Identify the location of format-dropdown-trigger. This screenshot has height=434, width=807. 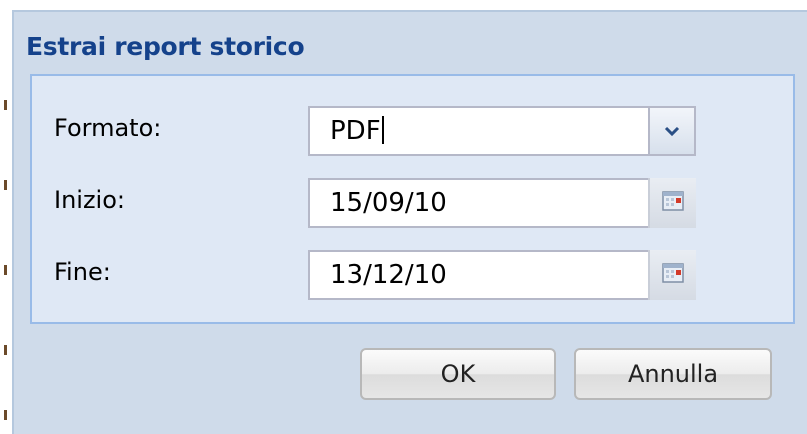
(672, 131).